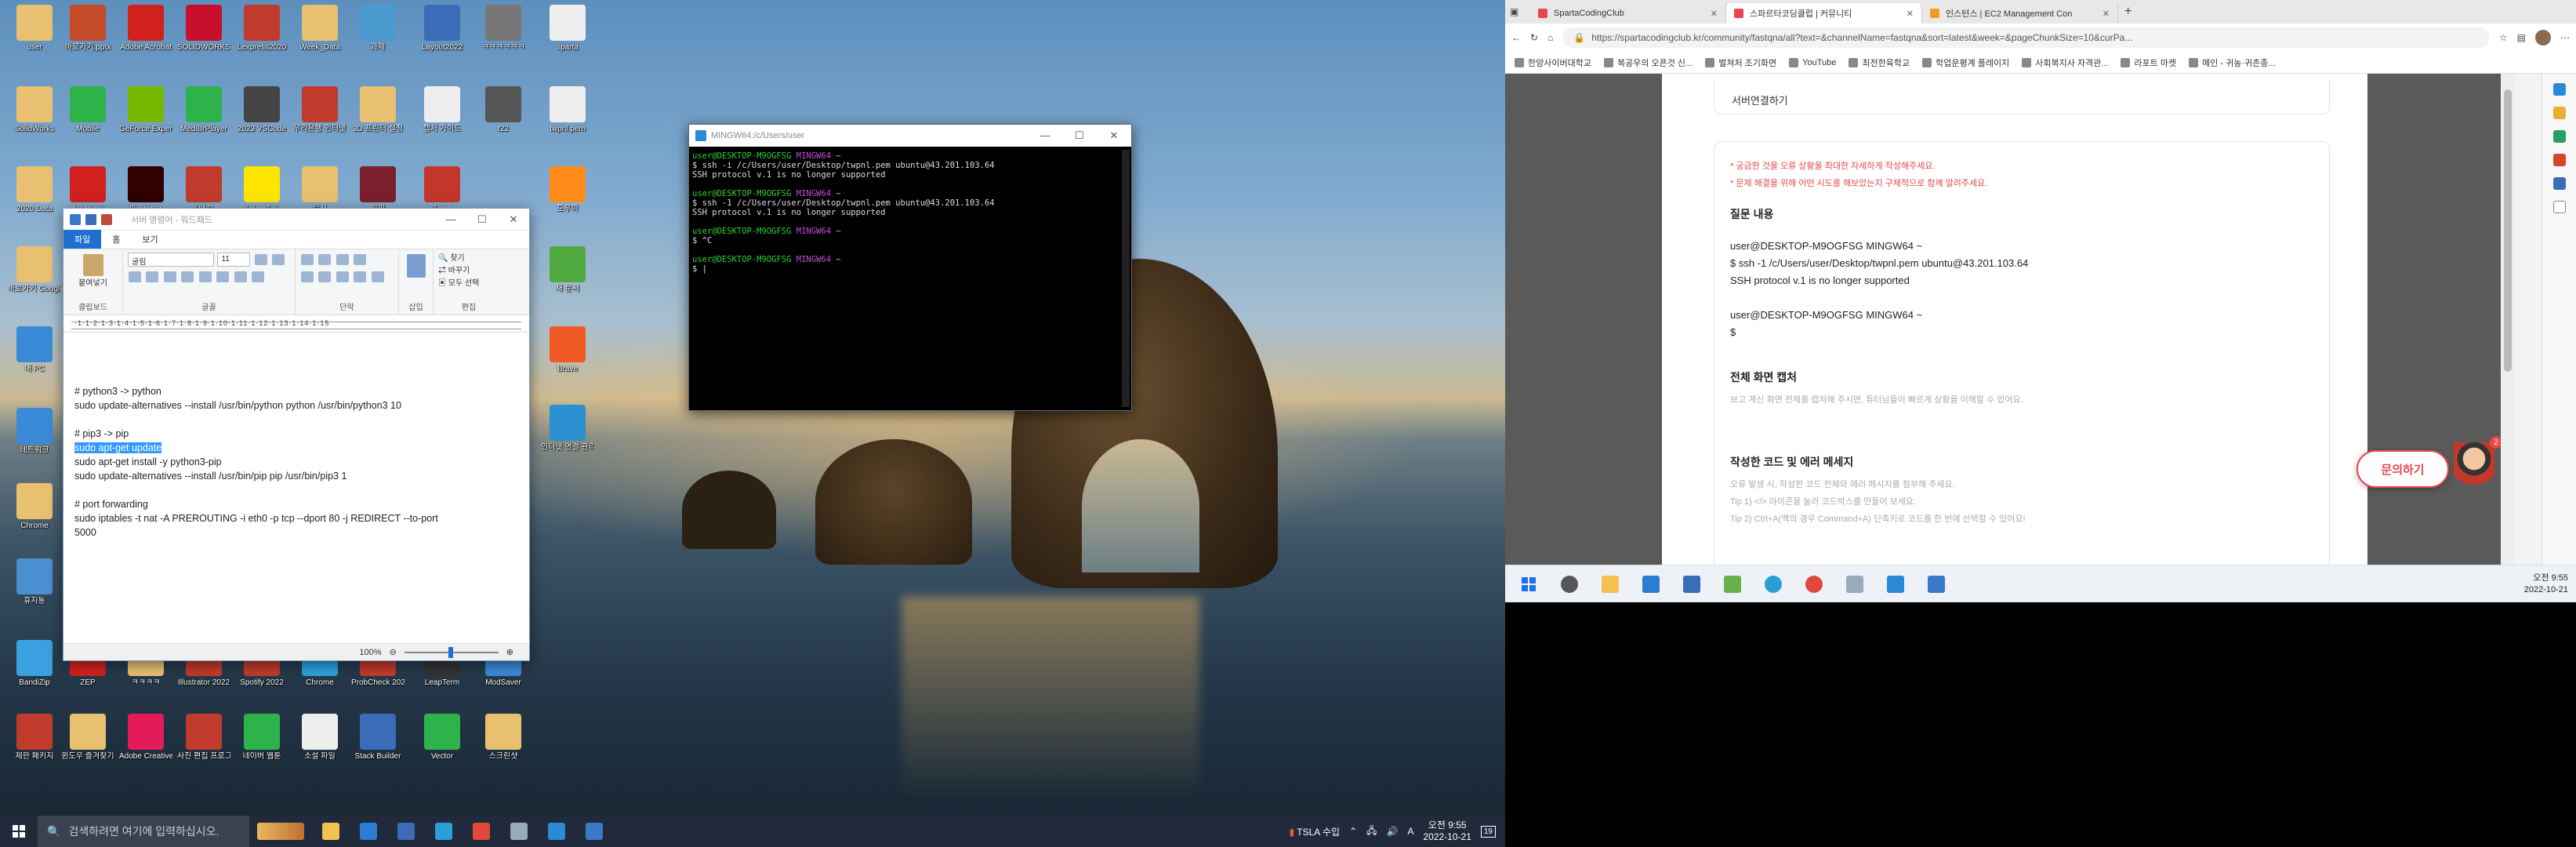 The width and height of the screenshot is (2576, 847). Describe the element at coordinates (360, 259) in the screenshot. I see `line-spacing-icon` at that location.